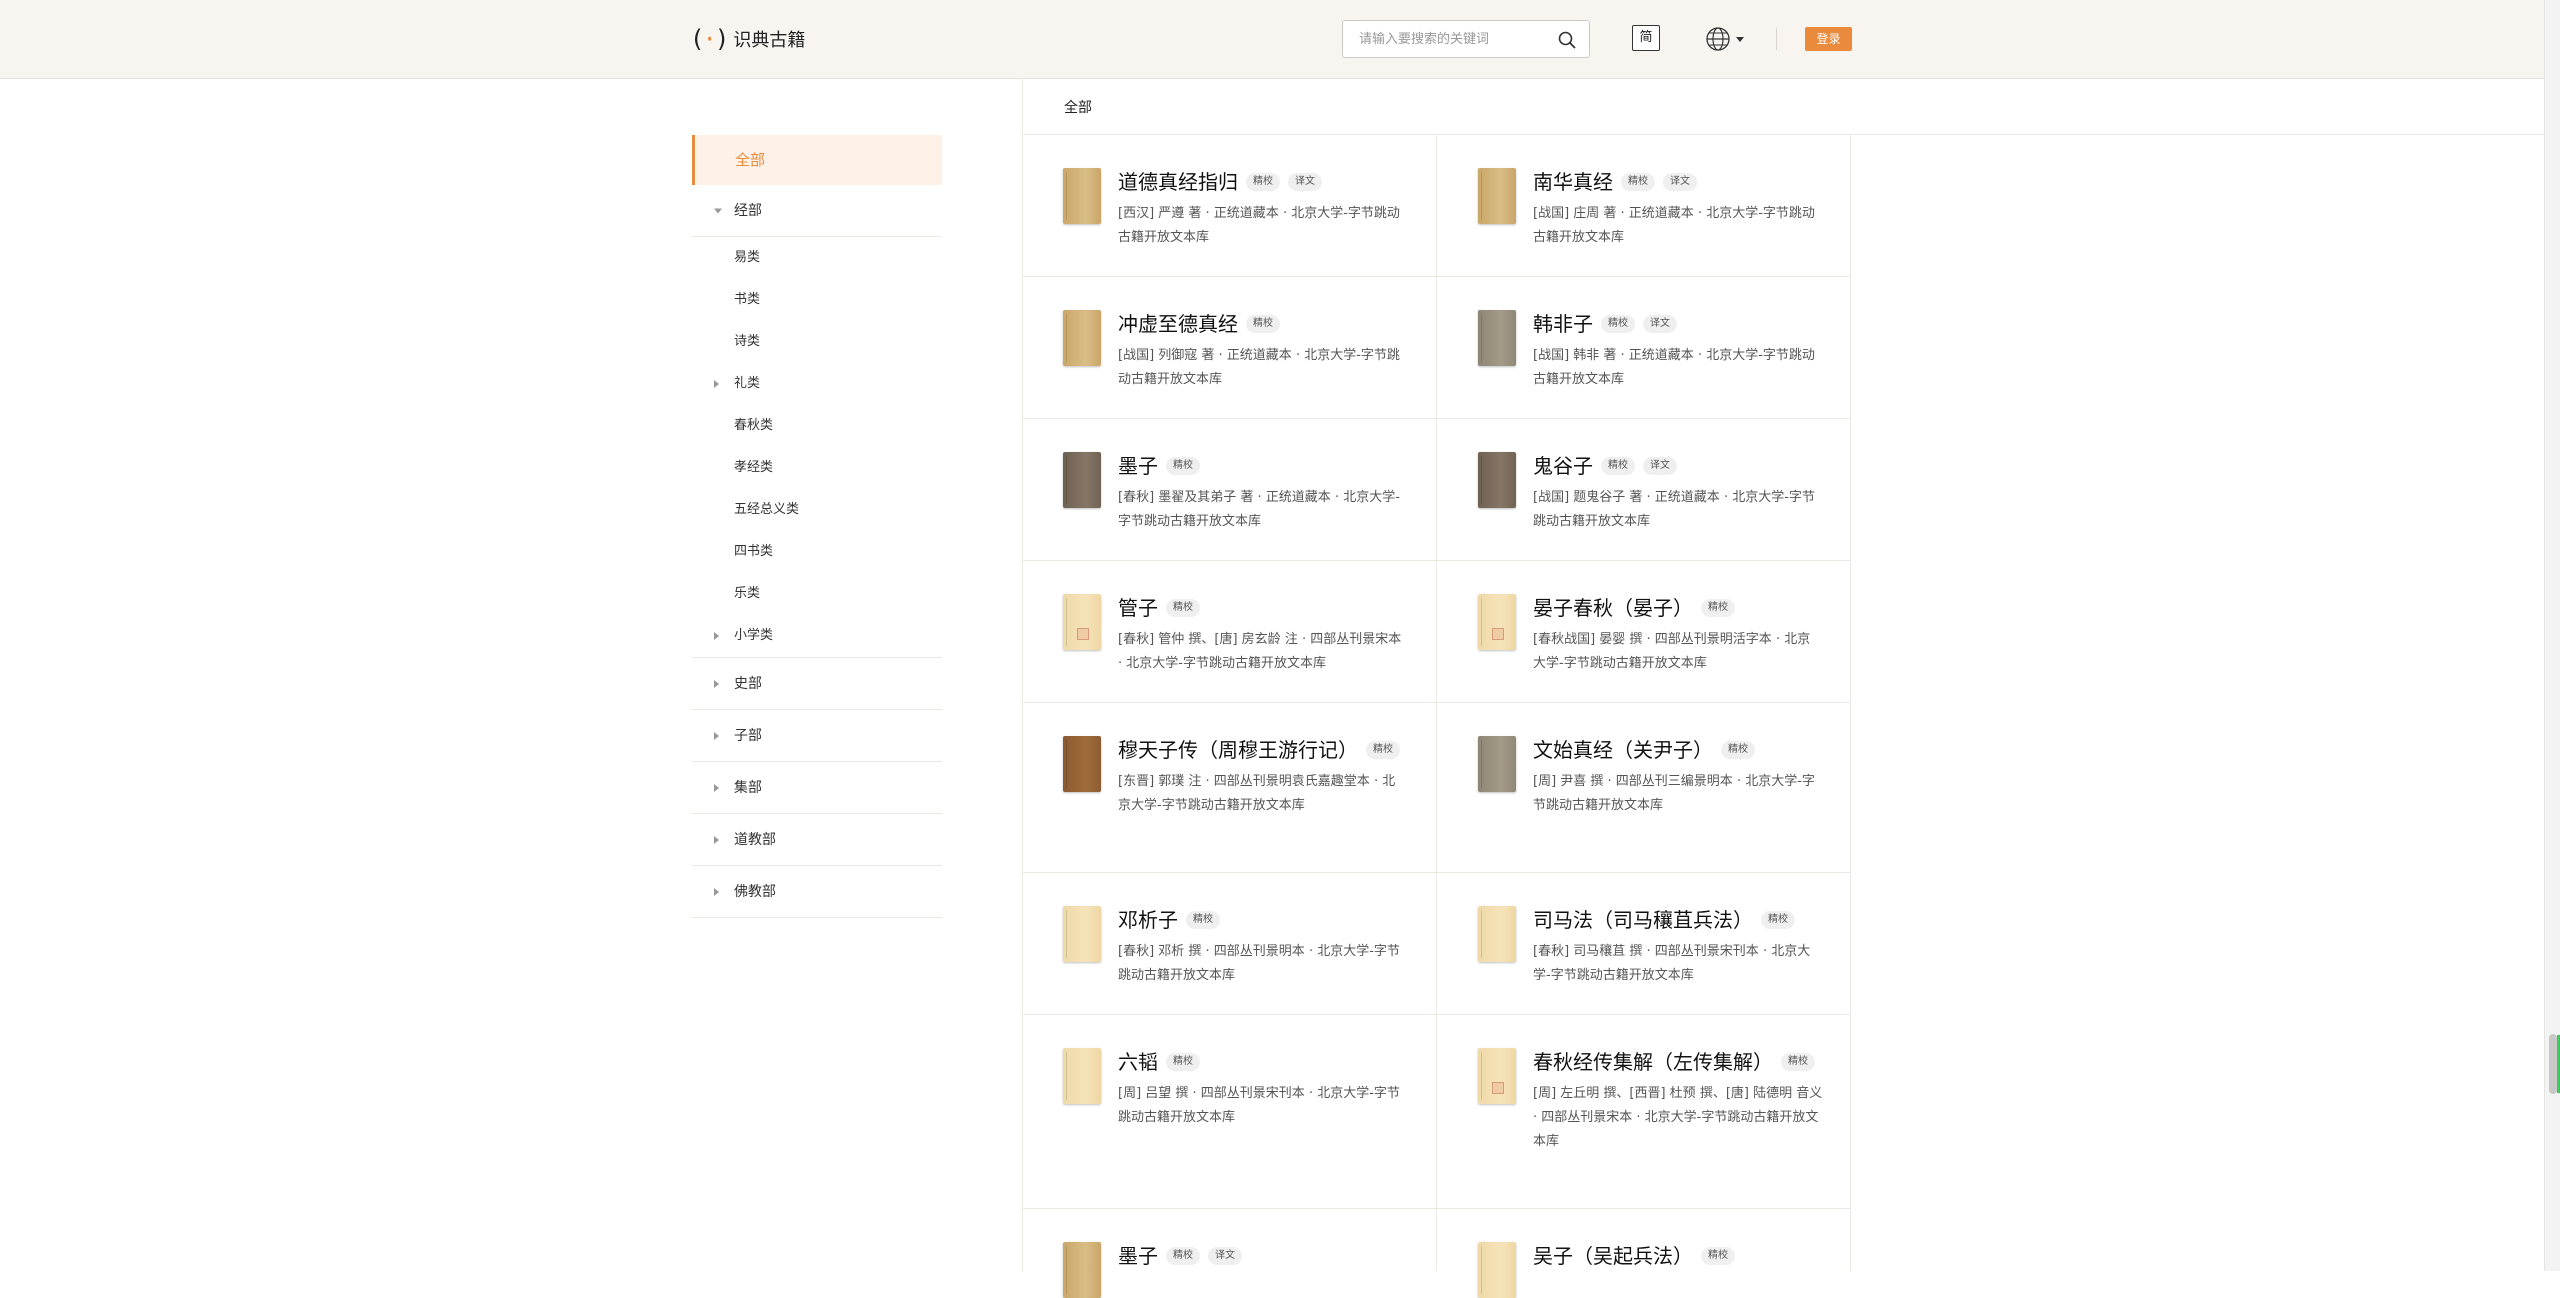  Describe the element at coordinates (1238, 750) in the screenshot. I see `book-title: 穆天子传（周穆王游行记）` at that location.